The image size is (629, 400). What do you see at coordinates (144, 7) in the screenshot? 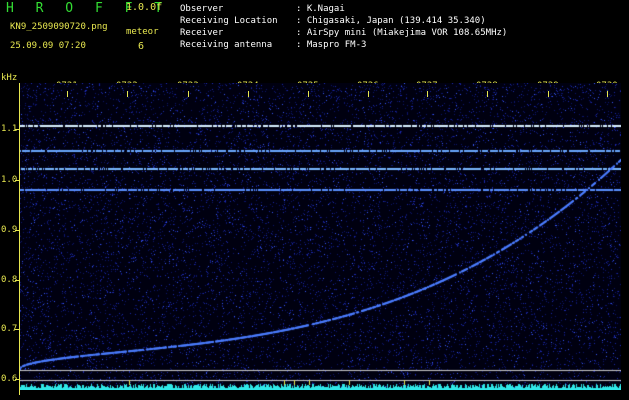
I see `app-version: 1.0.0f` at bounding box center [144, 7].